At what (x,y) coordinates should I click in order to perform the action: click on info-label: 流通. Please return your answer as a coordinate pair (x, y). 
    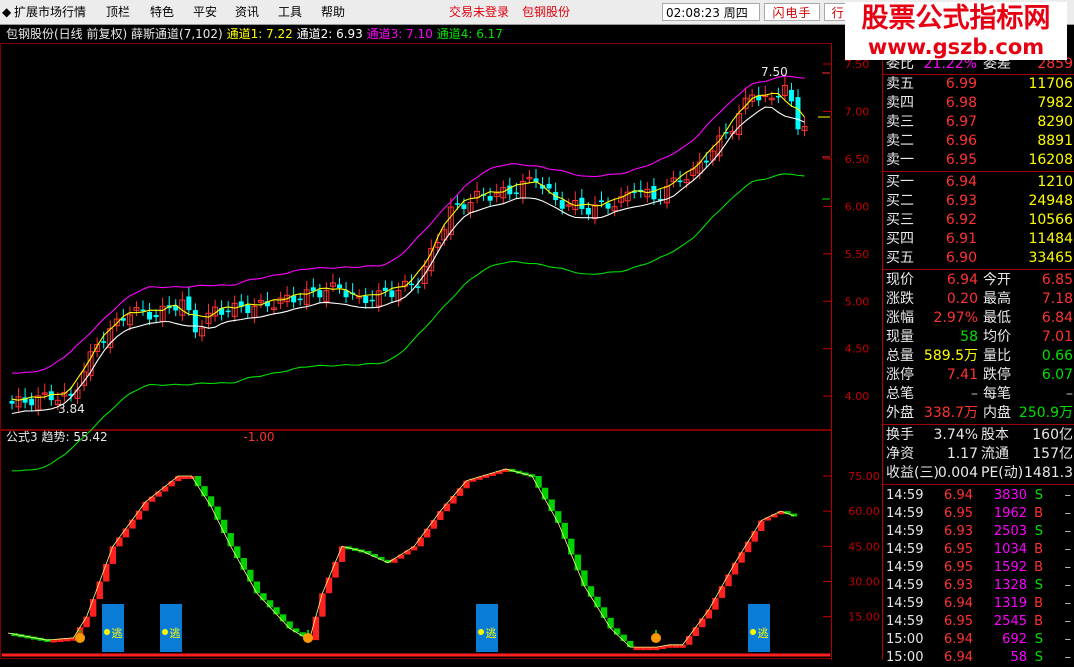
    Looking at the image, I should click on (995, 454).